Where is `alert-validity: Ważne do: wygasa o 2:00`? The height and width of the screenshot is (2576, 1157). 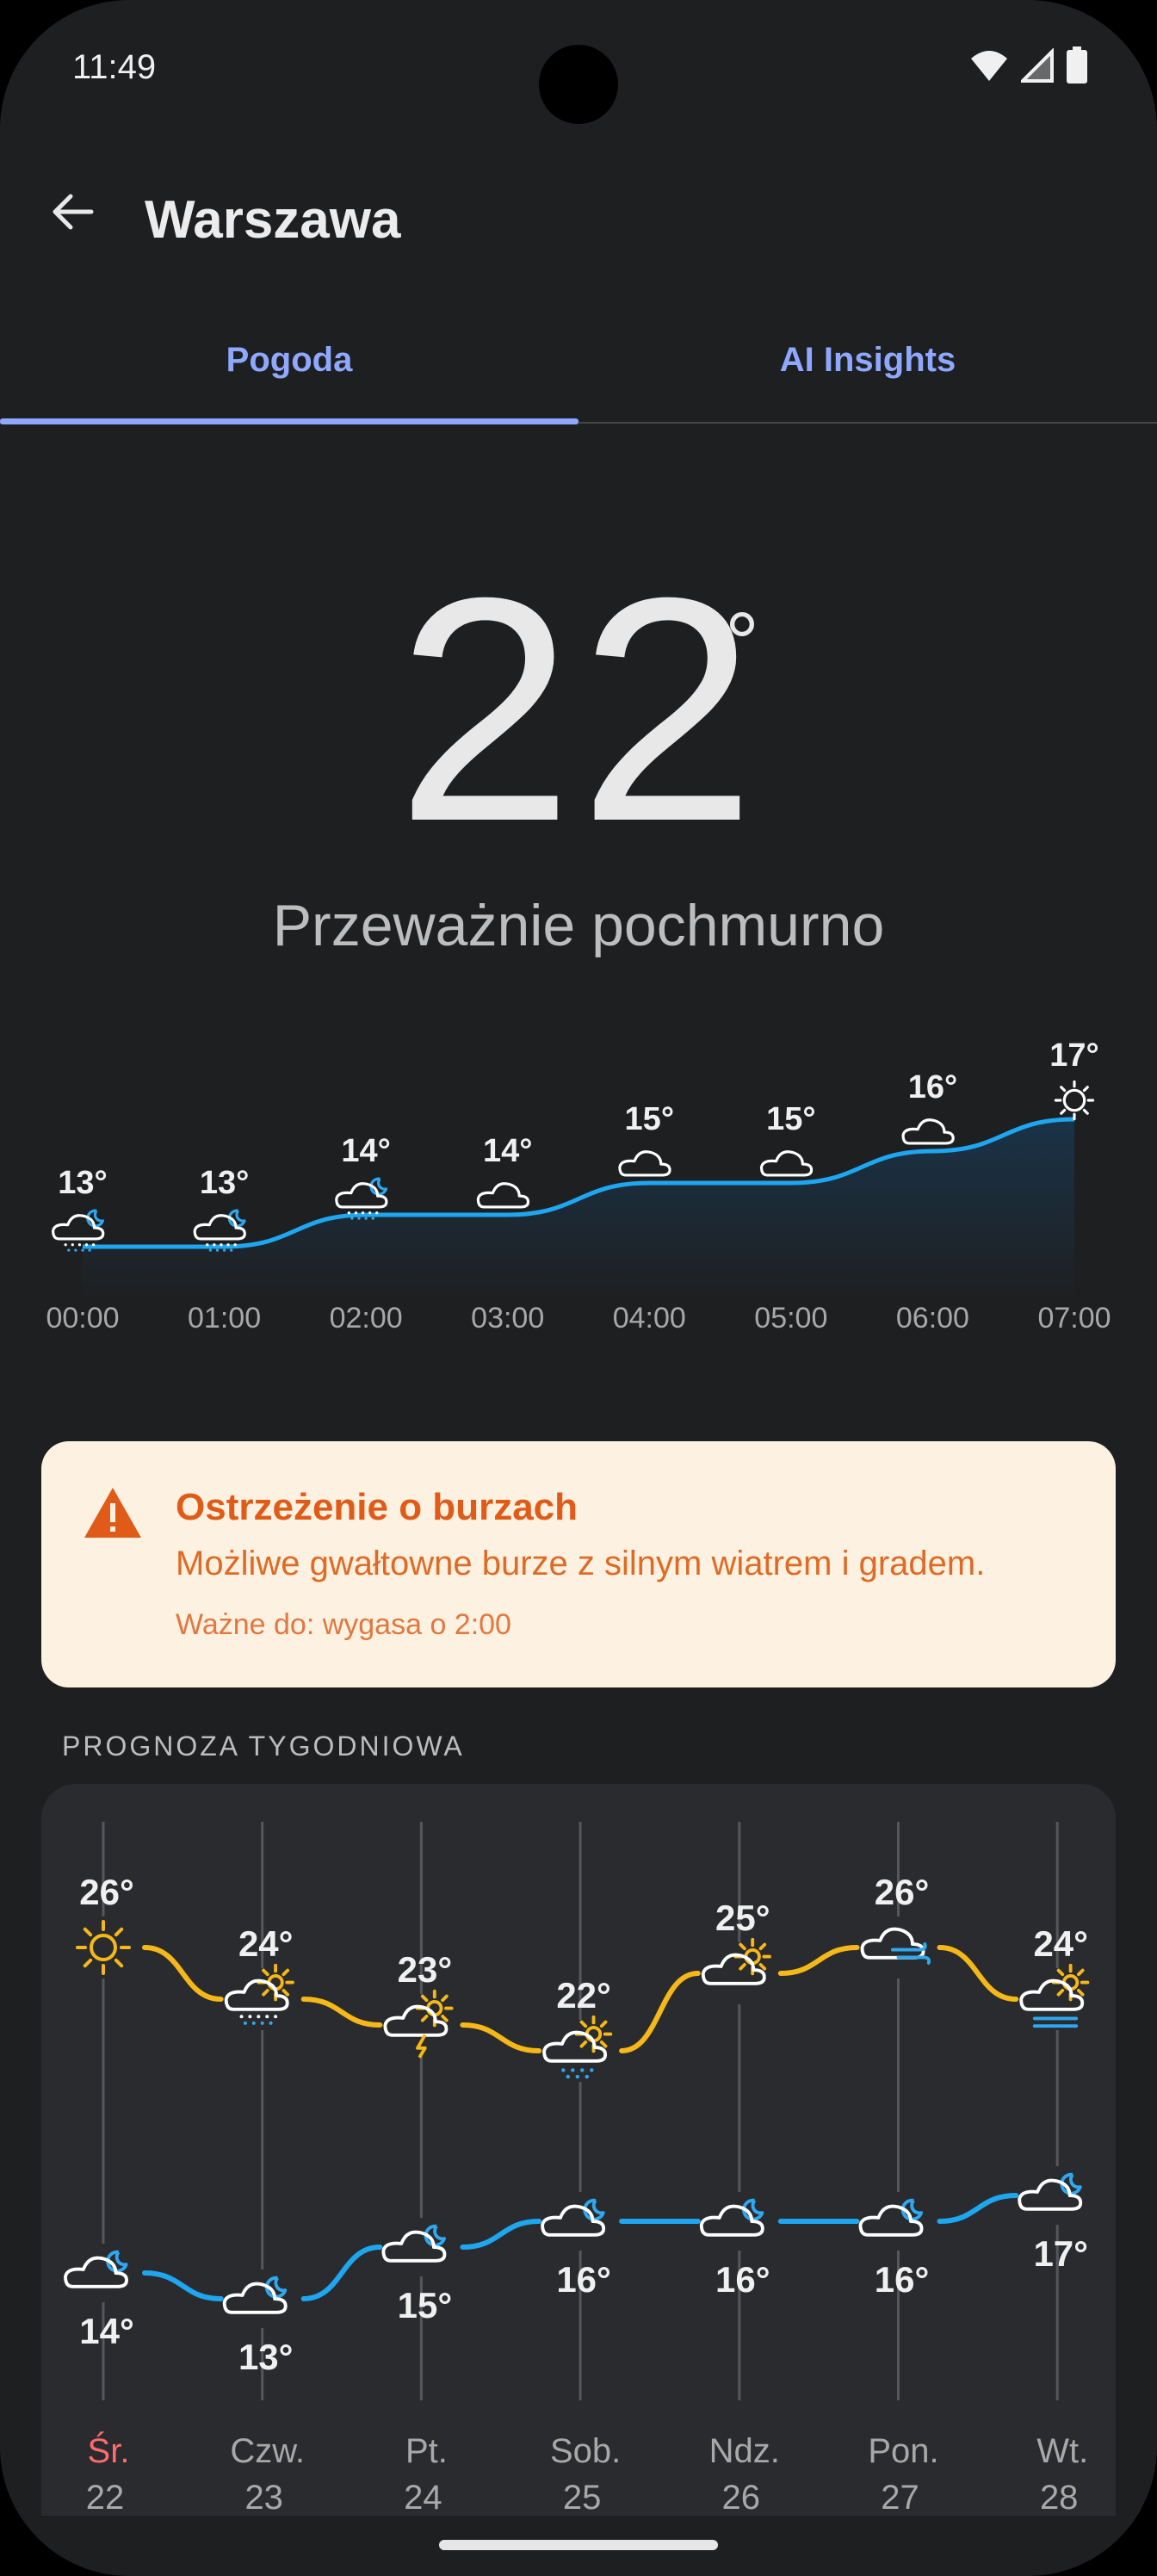 alert-validity: Ważne do: wygasa o 2:00 is located at coordinates (343, 1624).